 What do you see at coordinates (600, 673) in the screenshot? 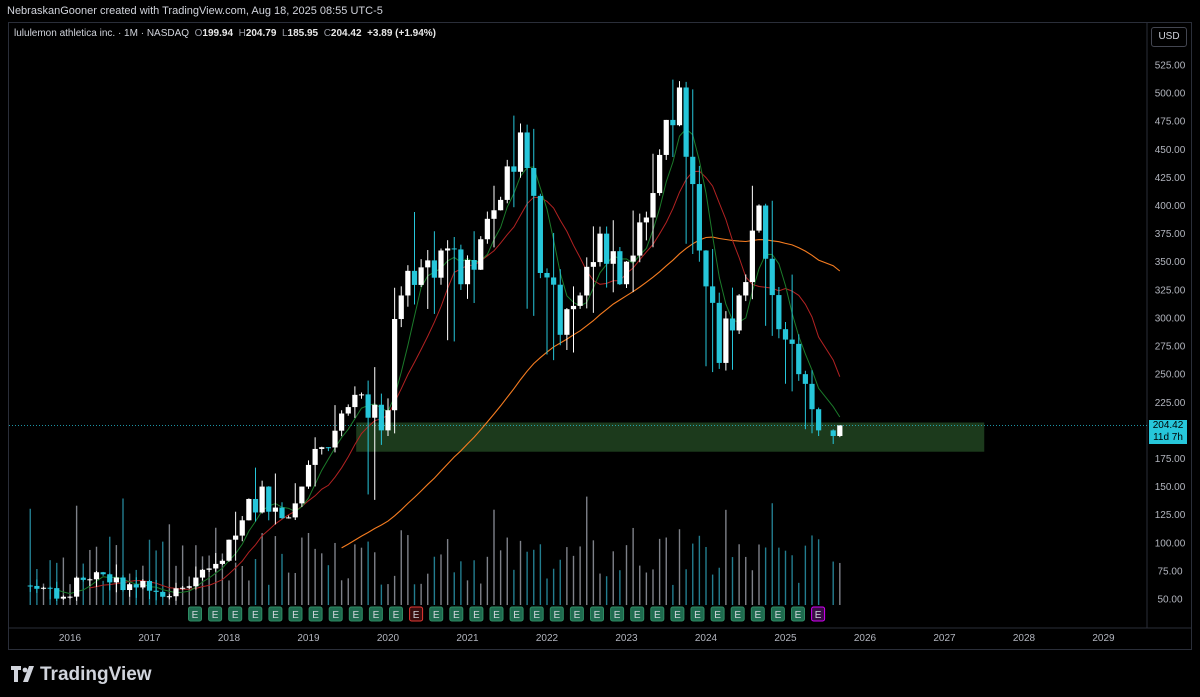
I see `footer` at bounding box center [600, 673].